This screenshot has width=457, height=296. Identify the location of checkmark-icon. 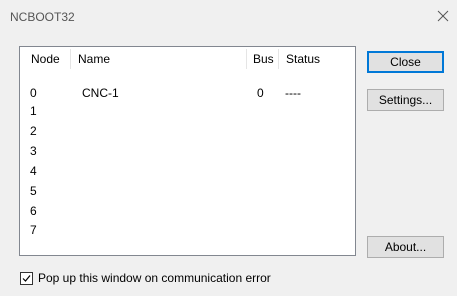
(26, 278).